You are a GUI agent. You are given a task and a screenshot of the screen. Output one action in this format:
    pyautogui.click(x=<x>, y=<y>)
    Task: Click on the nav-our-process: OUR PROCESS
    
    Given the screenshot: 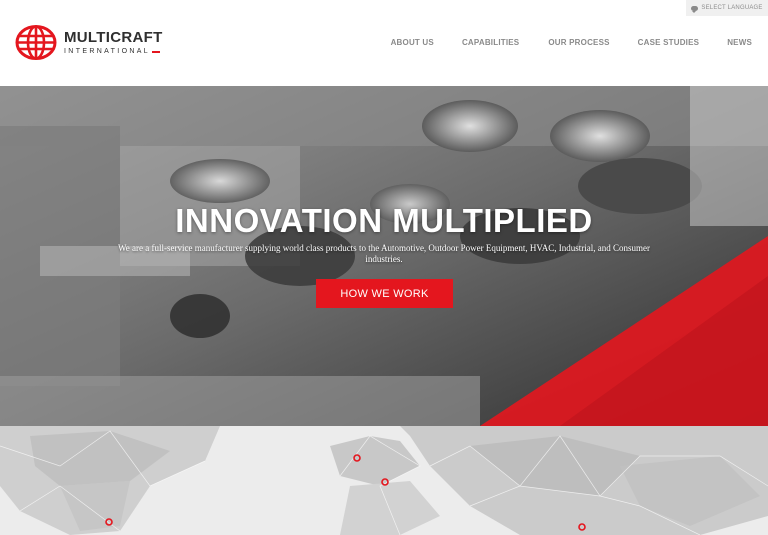 What is the action you would take?
    pyautogui.click(x=578, y=42)
    